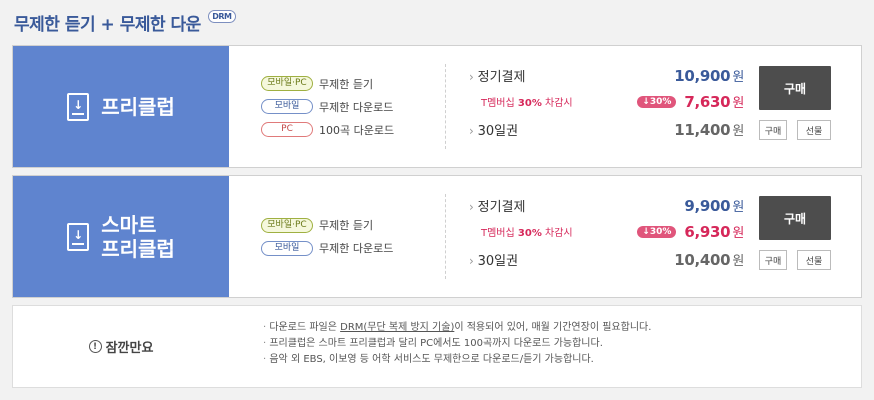  What do you see at coordinates (357, 130) in the screenshot?
I see `feature-text: 100곡 다운로드` at bounding box center [357, 130].